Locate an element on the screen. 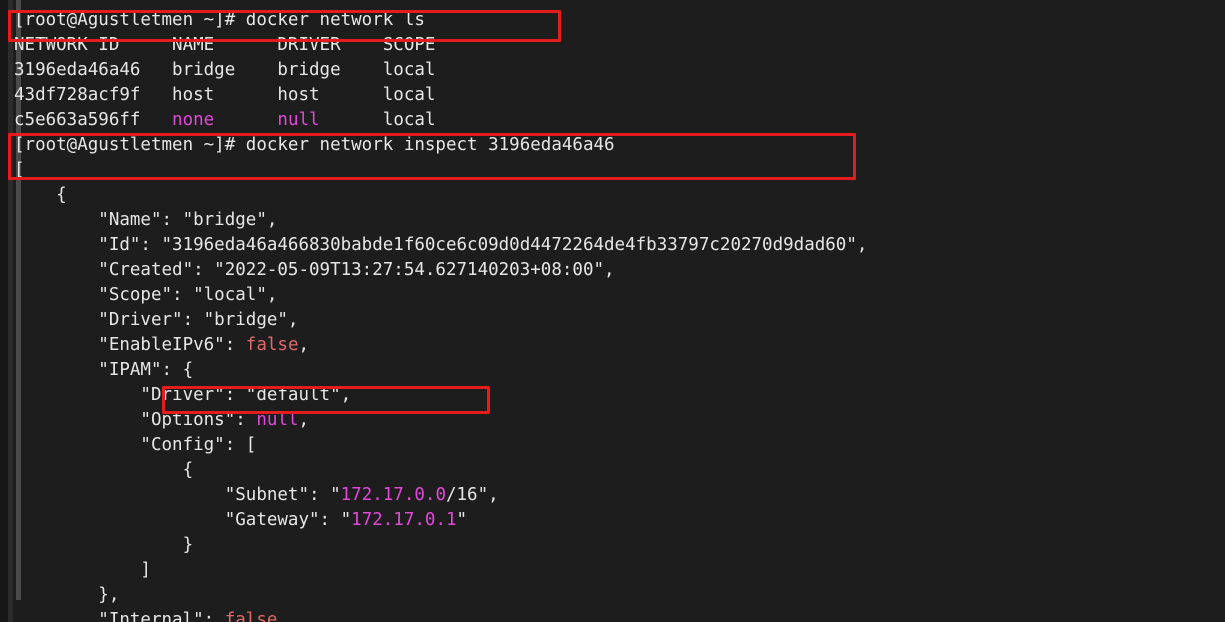 The height and width of the screenshot is (622, 1225). json-ipam-close-text: }, is located at coordinates (67, 595).